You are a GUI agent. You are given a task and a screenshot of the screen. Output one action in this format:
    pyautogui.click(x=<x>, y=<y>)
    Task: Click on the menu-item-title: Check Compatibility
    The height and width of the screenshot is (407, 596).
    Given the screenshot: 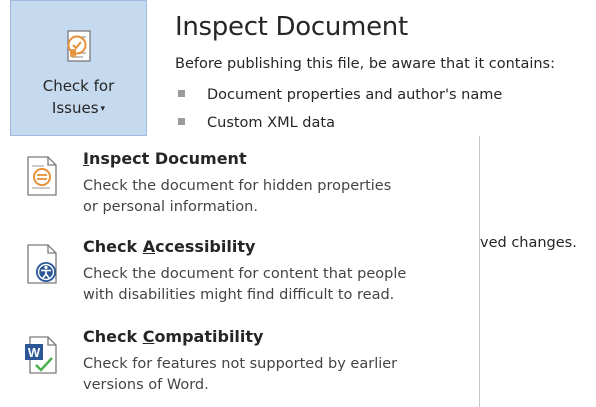 What is the action you would take?
    pyautogui.click(x=173, y=336)
    